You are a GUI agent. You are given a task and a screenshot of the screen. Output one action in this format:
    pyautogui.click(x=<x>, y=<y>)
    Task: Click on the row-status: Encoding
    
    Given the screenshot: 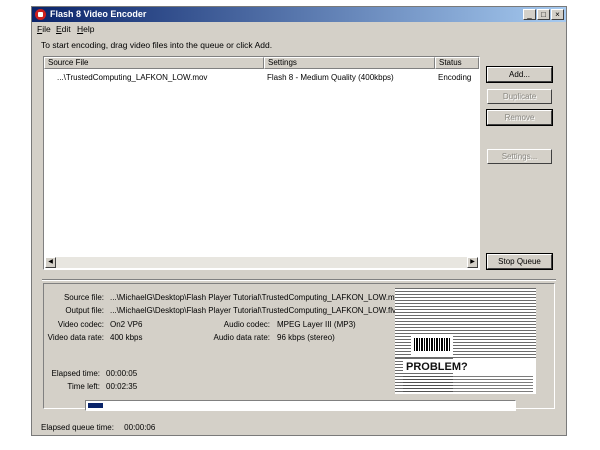 What is the action you would take?
    pyautogui.click(x=455, y=77)
    